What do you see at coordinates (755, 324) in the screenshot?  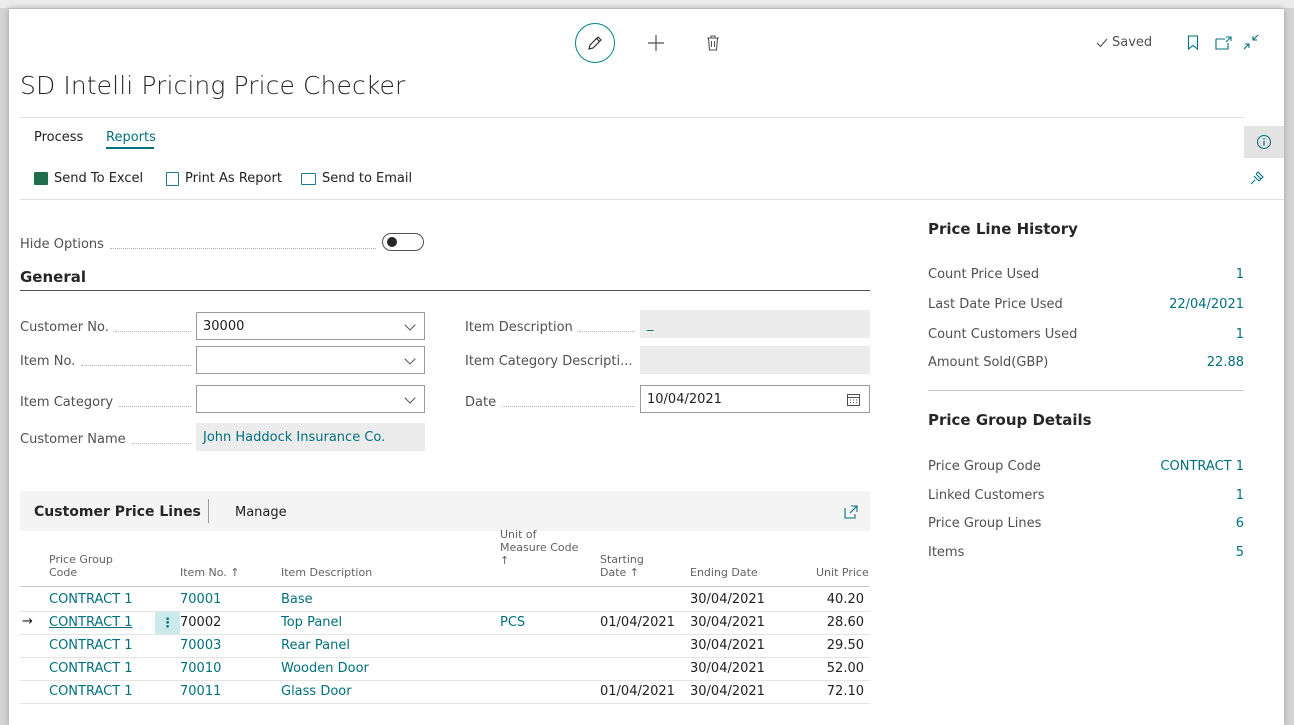 I see `item-description-field: _` at bounding box center [755, 324].